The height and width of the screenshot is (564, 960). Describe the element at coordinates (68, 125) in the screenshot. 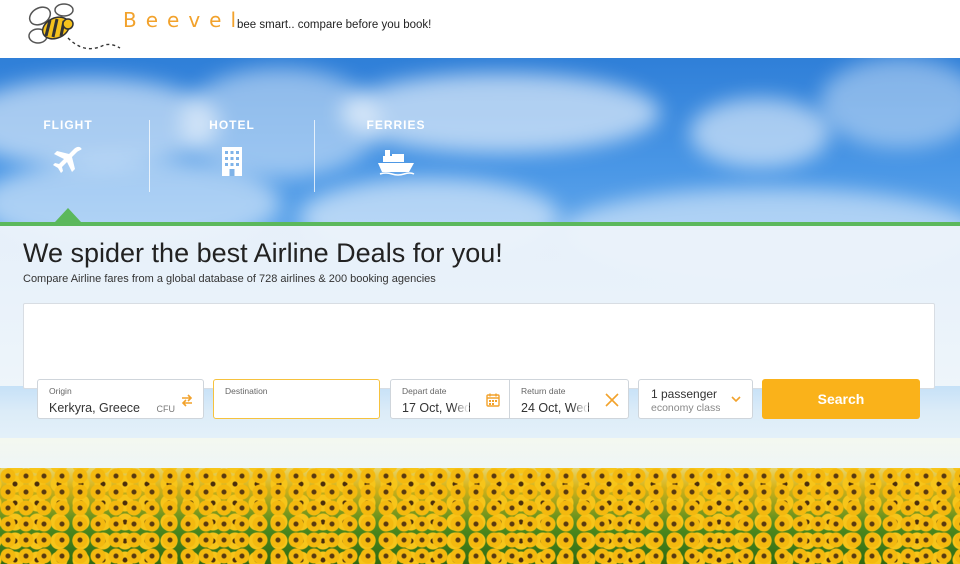

I see `tab-flight-label: FLIGHT` at that location.